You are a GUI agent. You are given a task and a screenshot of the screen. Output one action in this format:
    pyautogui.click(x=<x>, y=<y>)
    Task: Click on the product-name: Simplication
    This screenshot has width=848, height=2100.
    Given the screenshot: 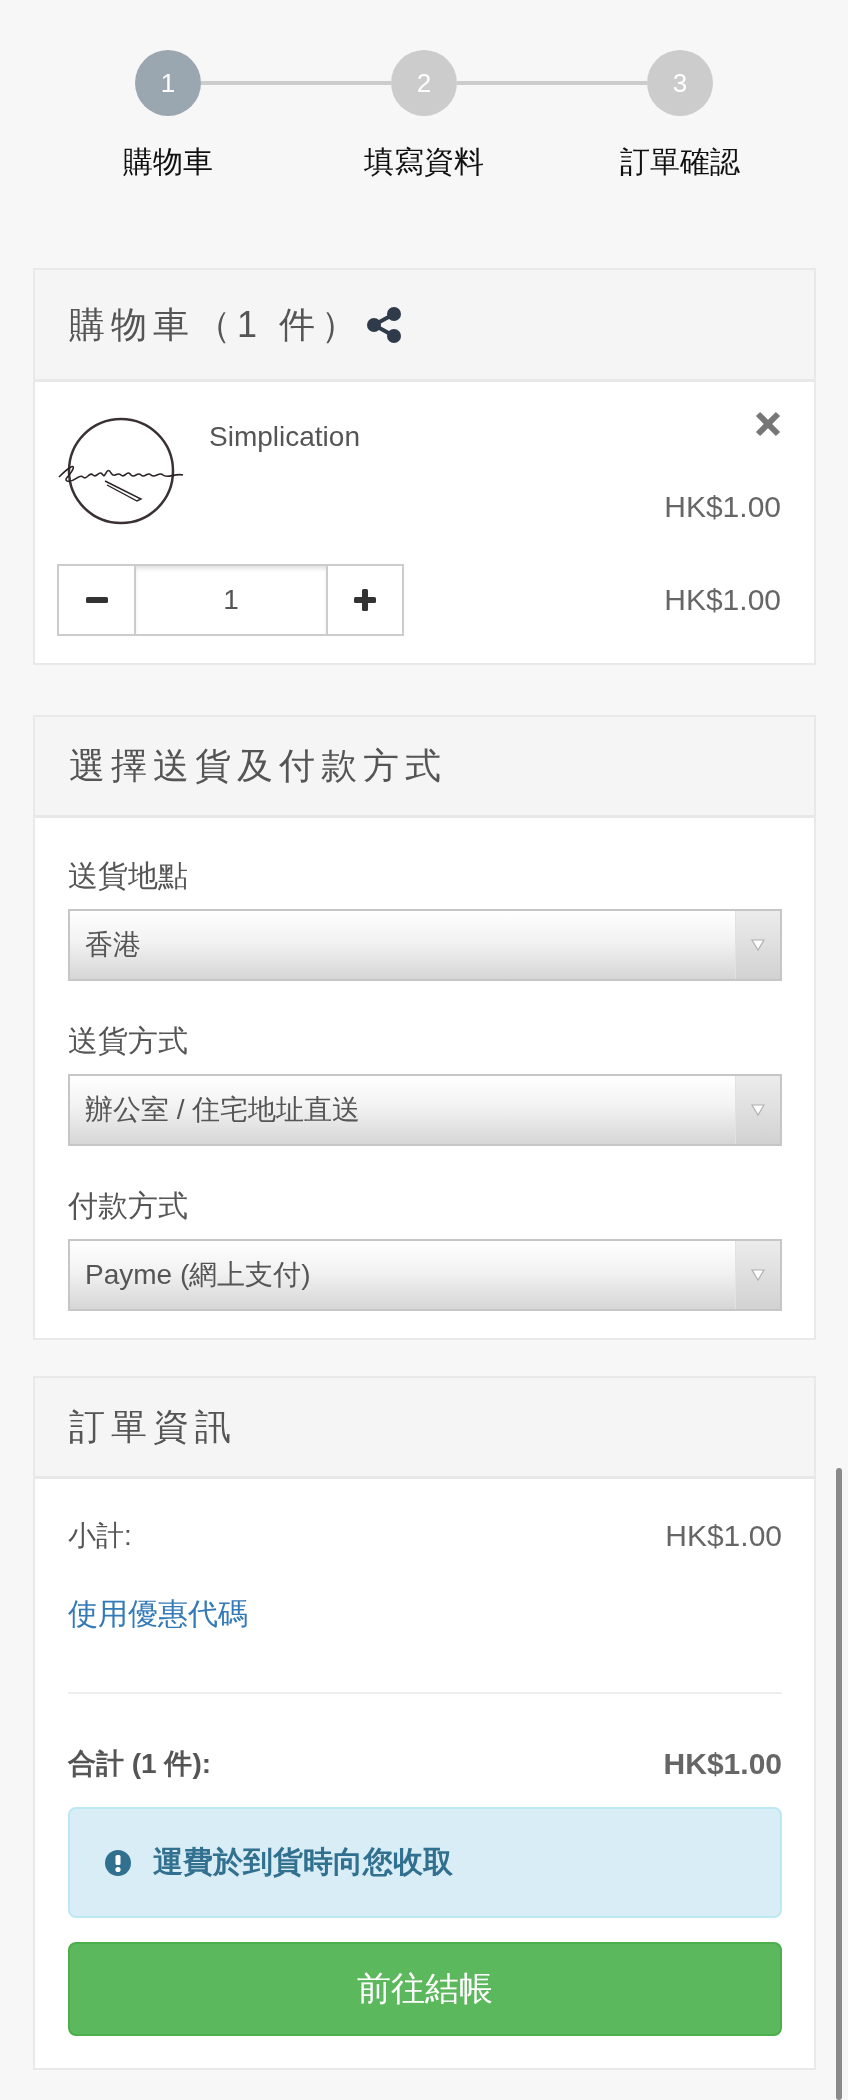 What is the action you would take?
    pyautogui.click(x=284, y=437)
    